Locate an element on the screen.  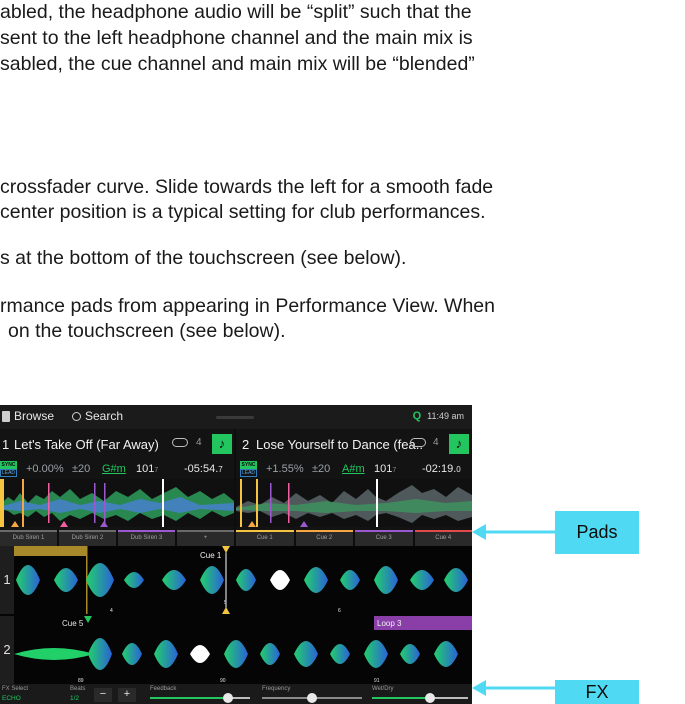
browse-label: Browse is located at coordinates (34, 416).